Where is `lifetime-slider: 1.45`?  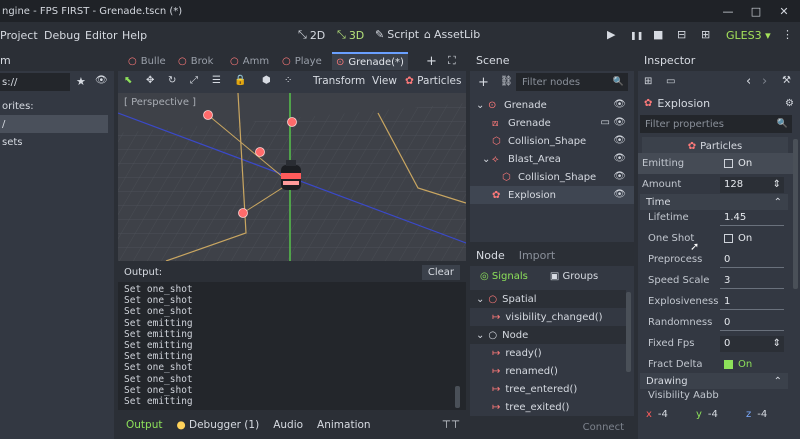
lifetime-slider: 1.45 is located at coordinates (752, 218).